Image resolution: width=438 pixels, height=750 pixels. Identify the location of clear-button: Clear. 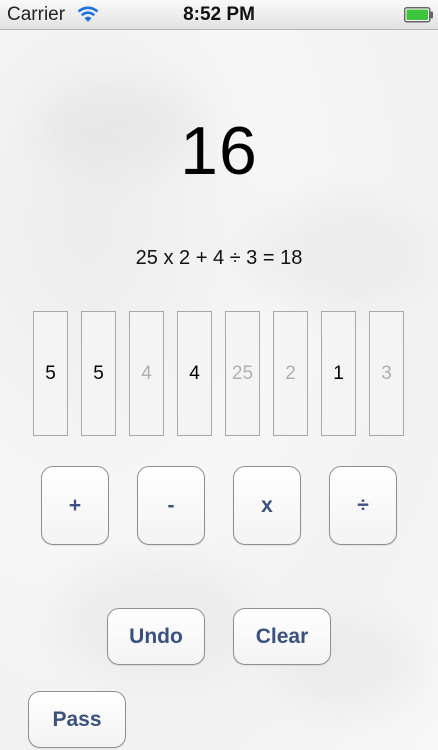
(282, 636).